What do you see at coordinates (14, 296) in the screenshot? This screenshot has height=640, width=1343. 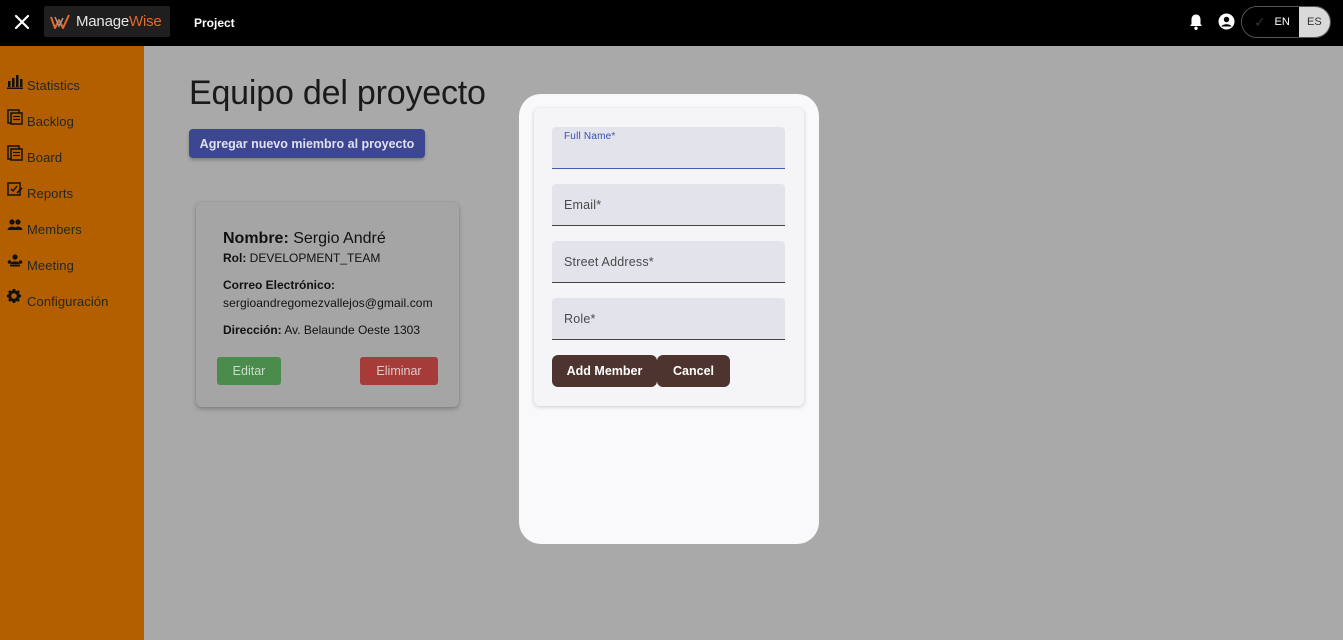 I see `gear-icon` at bounding box center [14, 296].